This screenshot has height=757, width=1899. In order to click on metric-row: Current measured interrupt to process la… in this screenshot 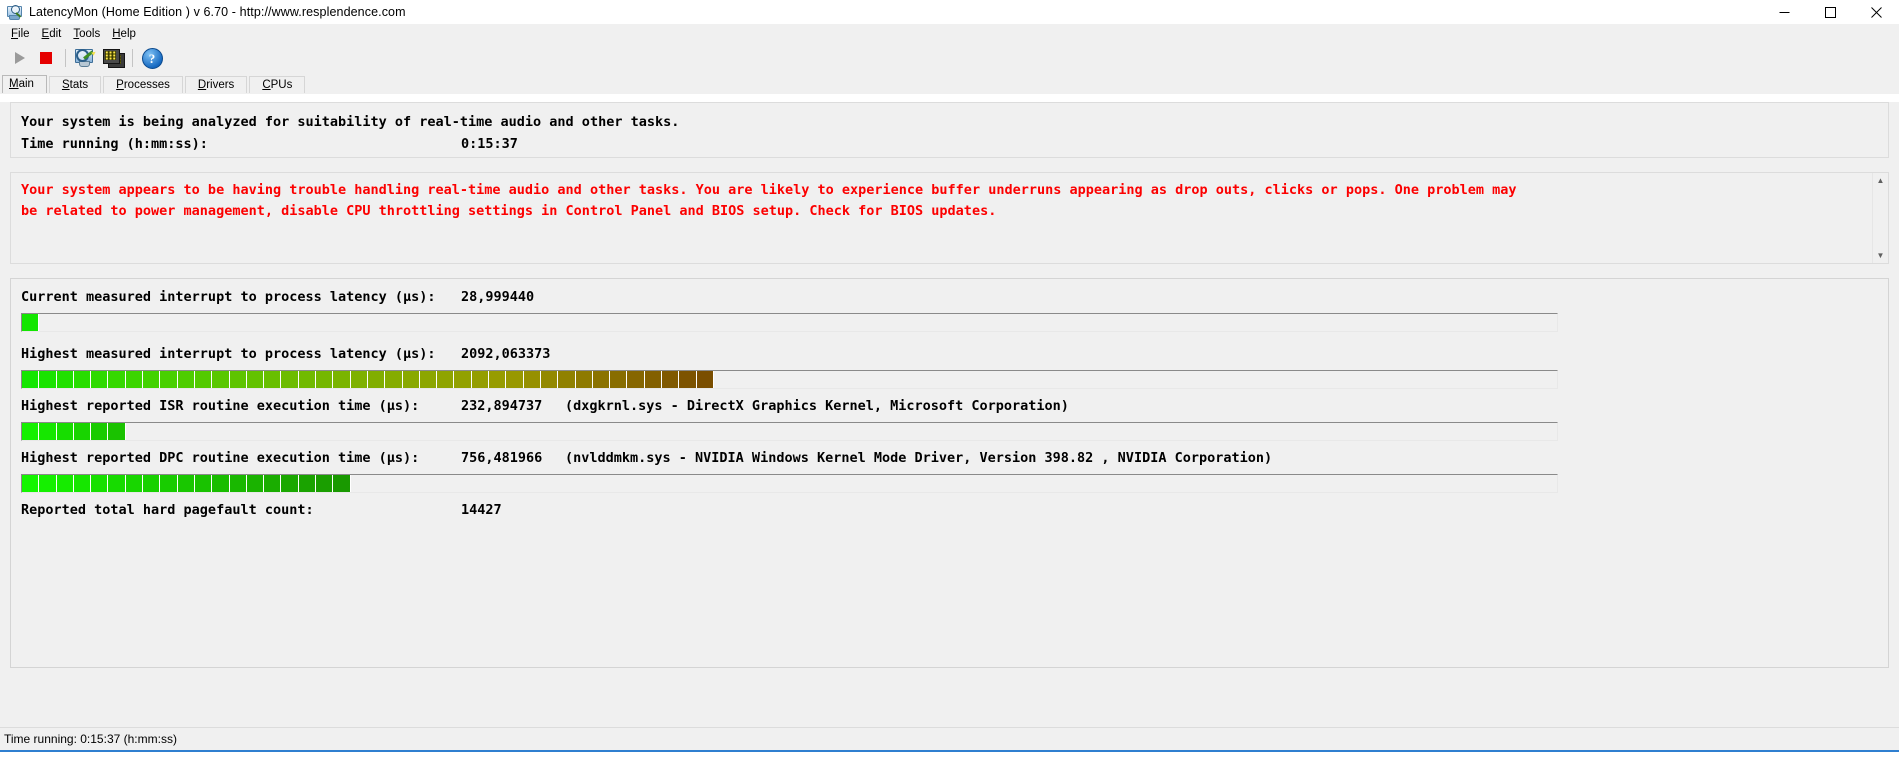, I will do `click(949, 297)`.